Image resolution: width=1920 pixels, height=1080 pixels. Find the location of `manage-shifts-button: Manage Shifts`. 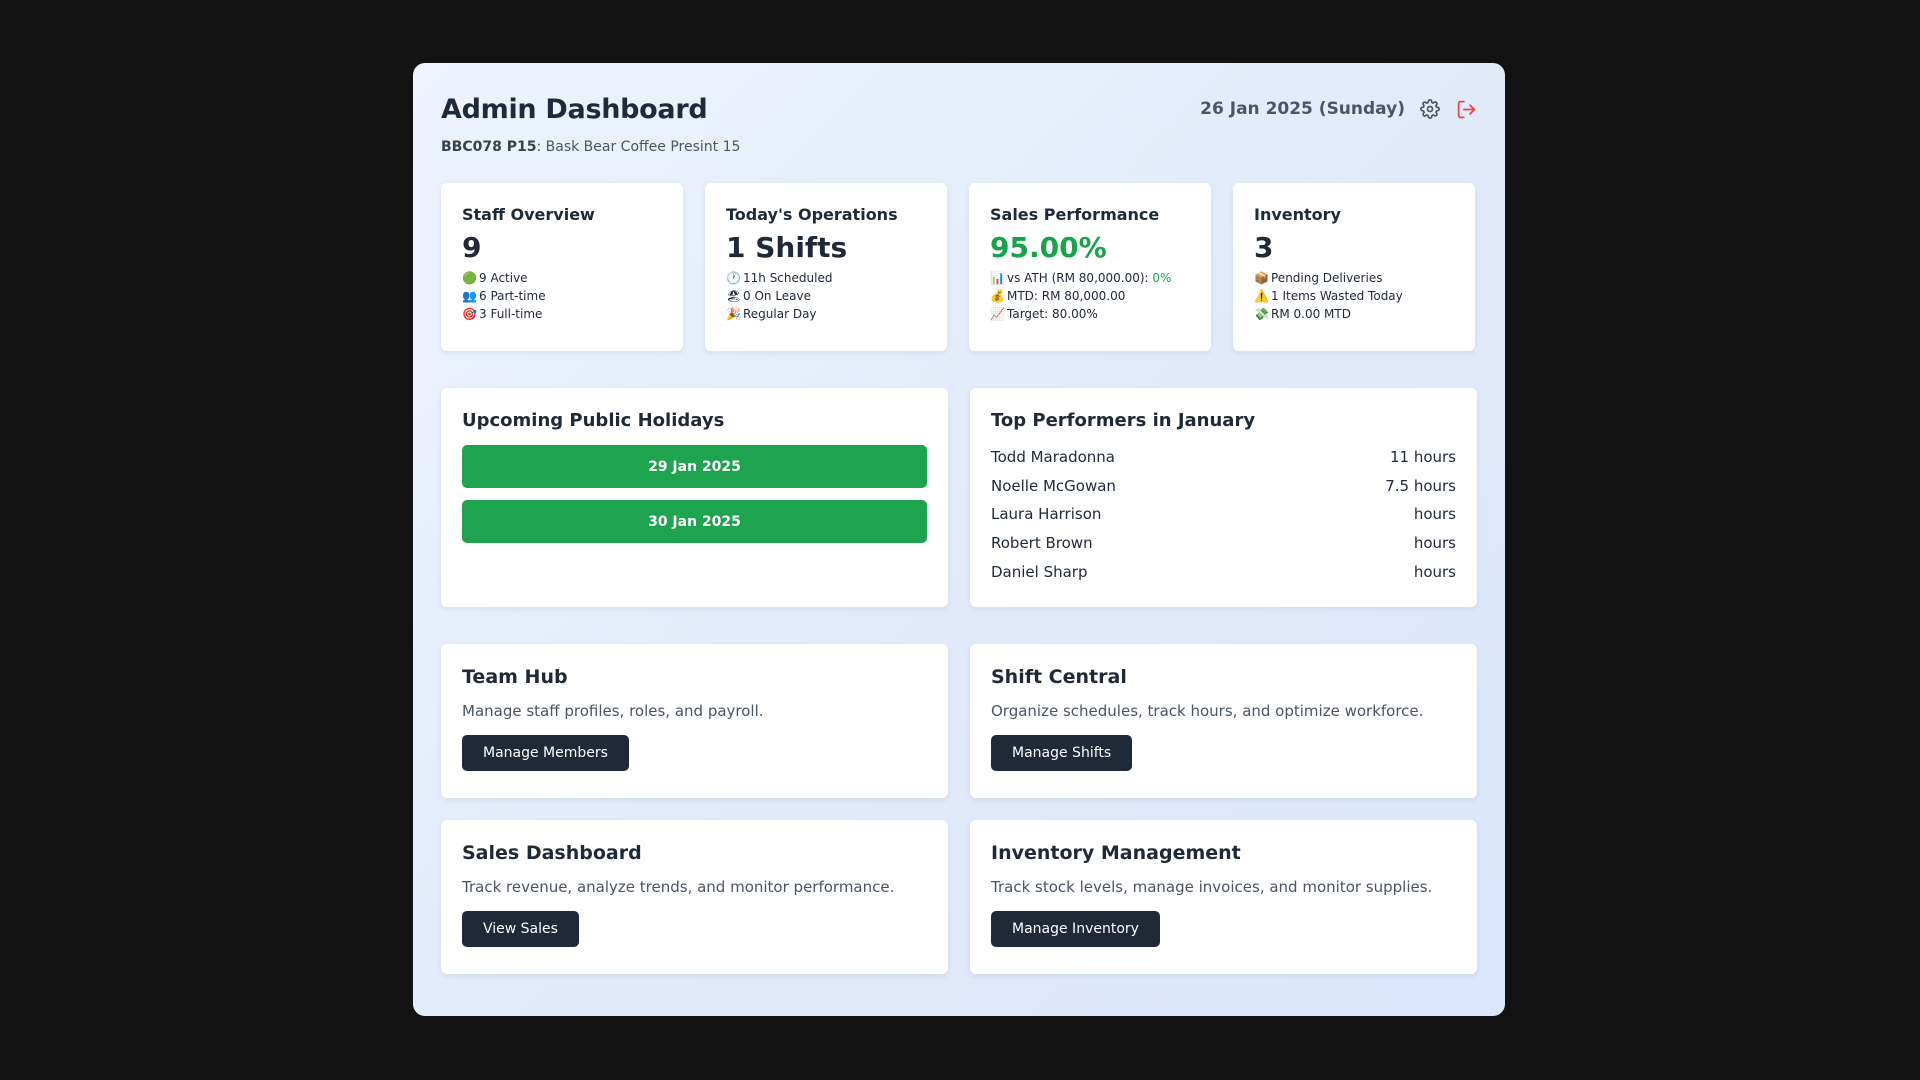

manage-shifts-button: Manage Shifts is located at coordinates (1062, 753).